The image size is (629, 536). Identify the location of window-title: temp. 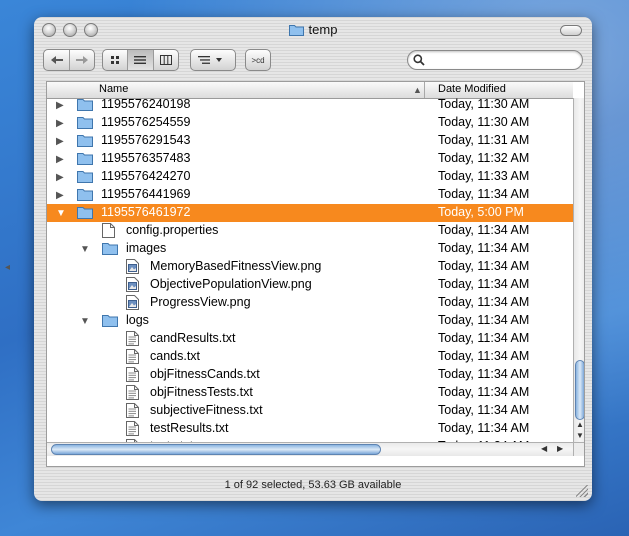
(313, 29).